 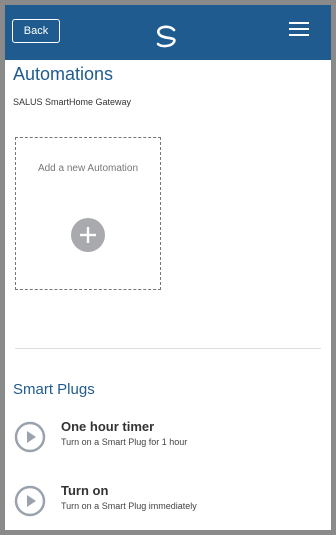 What do you see at coordinates (124, 442) in the screenshot?
I see `item-description: Turn on a Smart Plug for 1 hour` at bounding box center [124, 442].